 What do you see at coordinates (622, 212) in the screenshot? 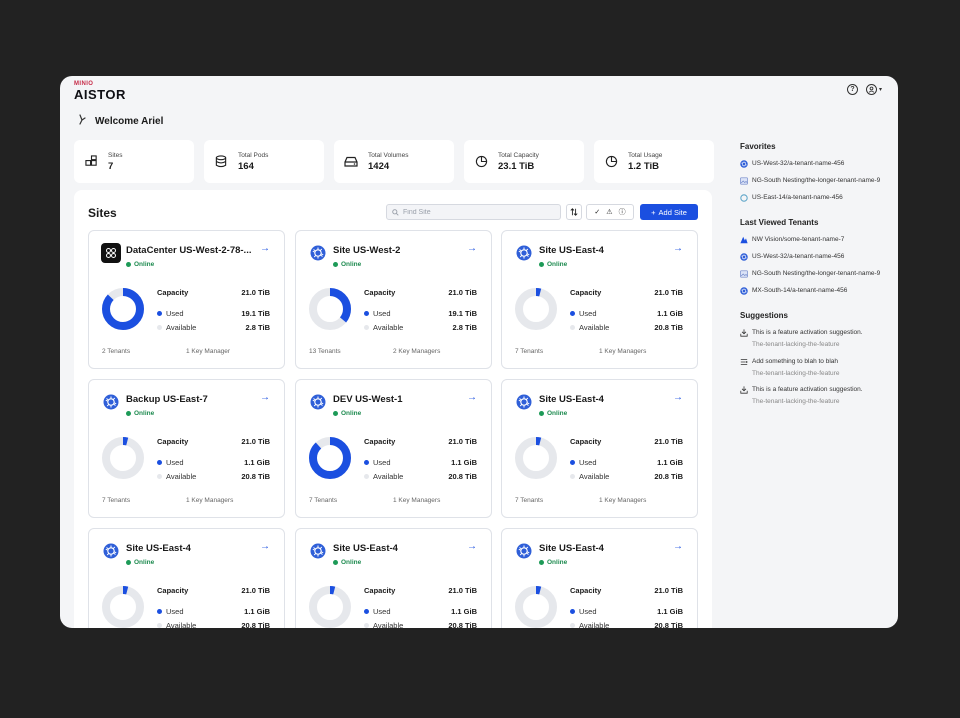
I see `info-icon: ⓘ` at bounding box center [622, 212].